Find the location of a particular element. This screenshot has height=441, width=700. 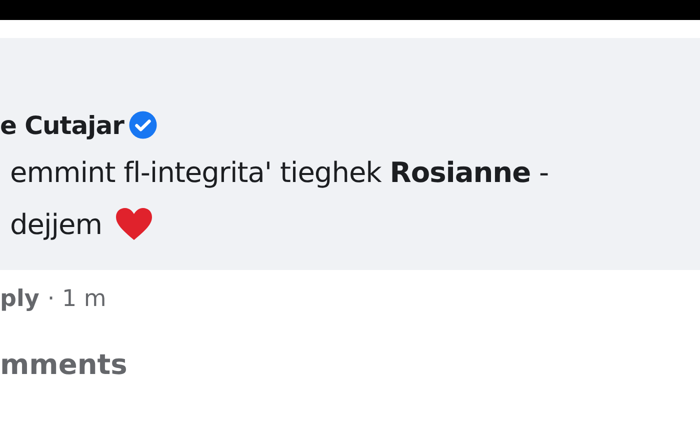

section-title: mments is located at coordinates (64, 364).